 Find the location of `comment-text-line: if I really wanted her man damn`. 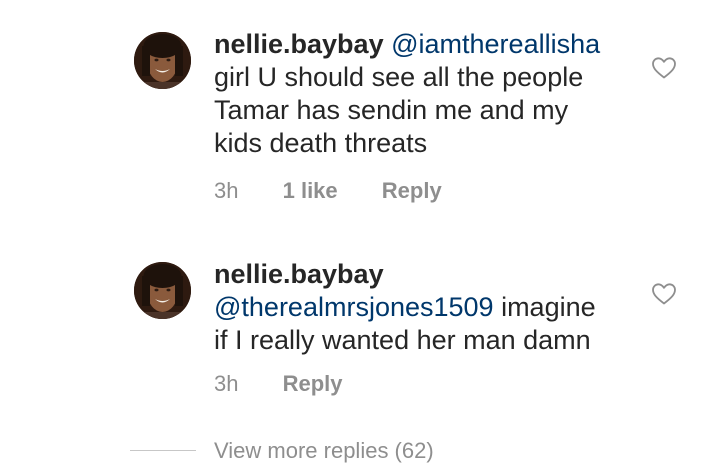

comment-text-line: if I really wanted her man damn is located at coordinates (402, 340).